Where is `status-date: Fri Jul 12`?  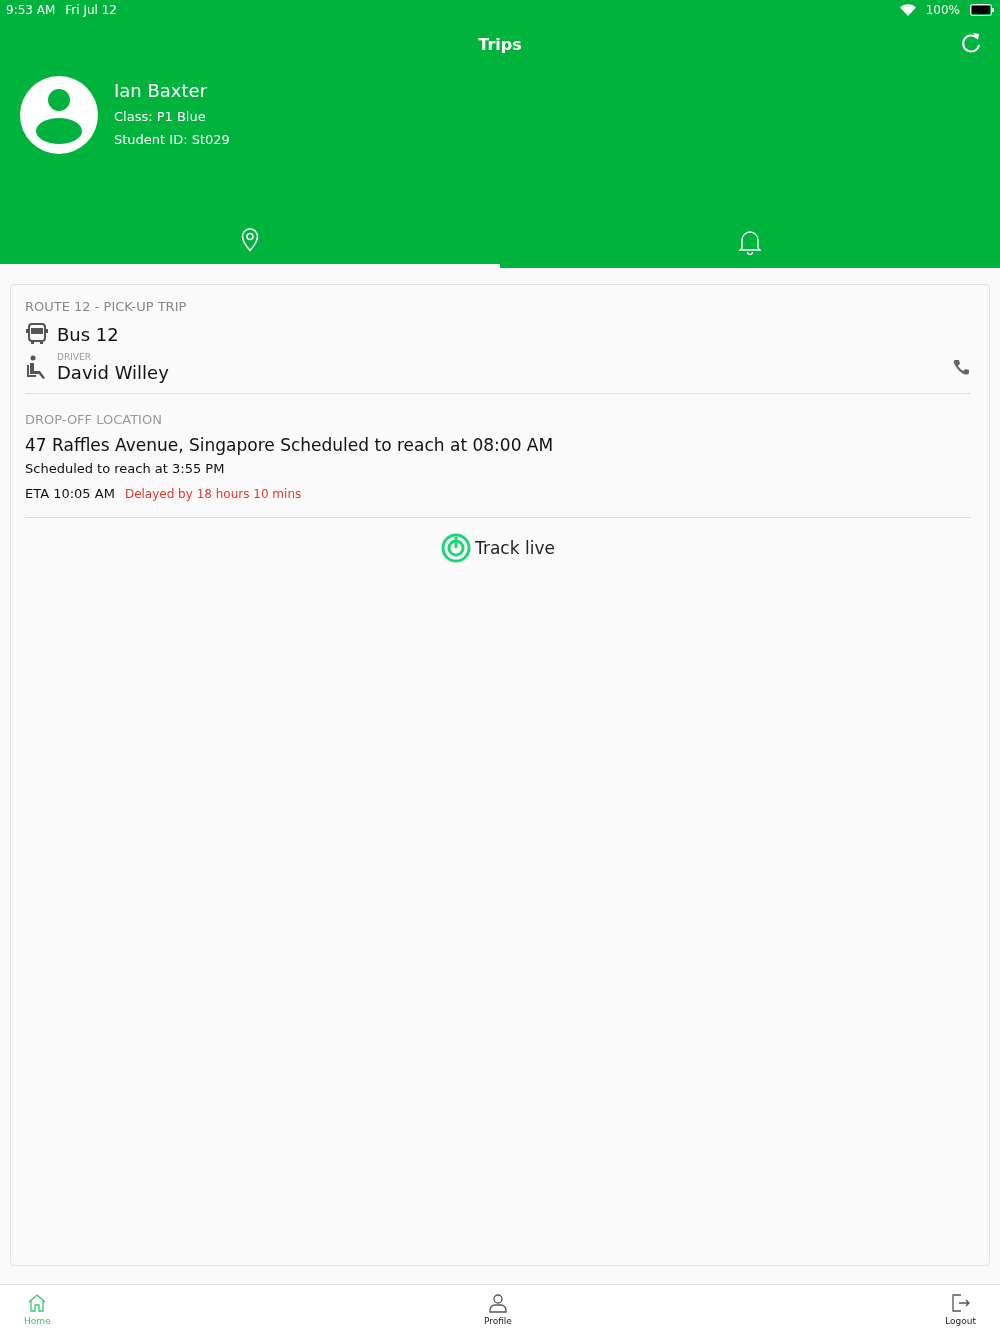 status-date: Fri Jul 12 is located at coordinates (91, 10).